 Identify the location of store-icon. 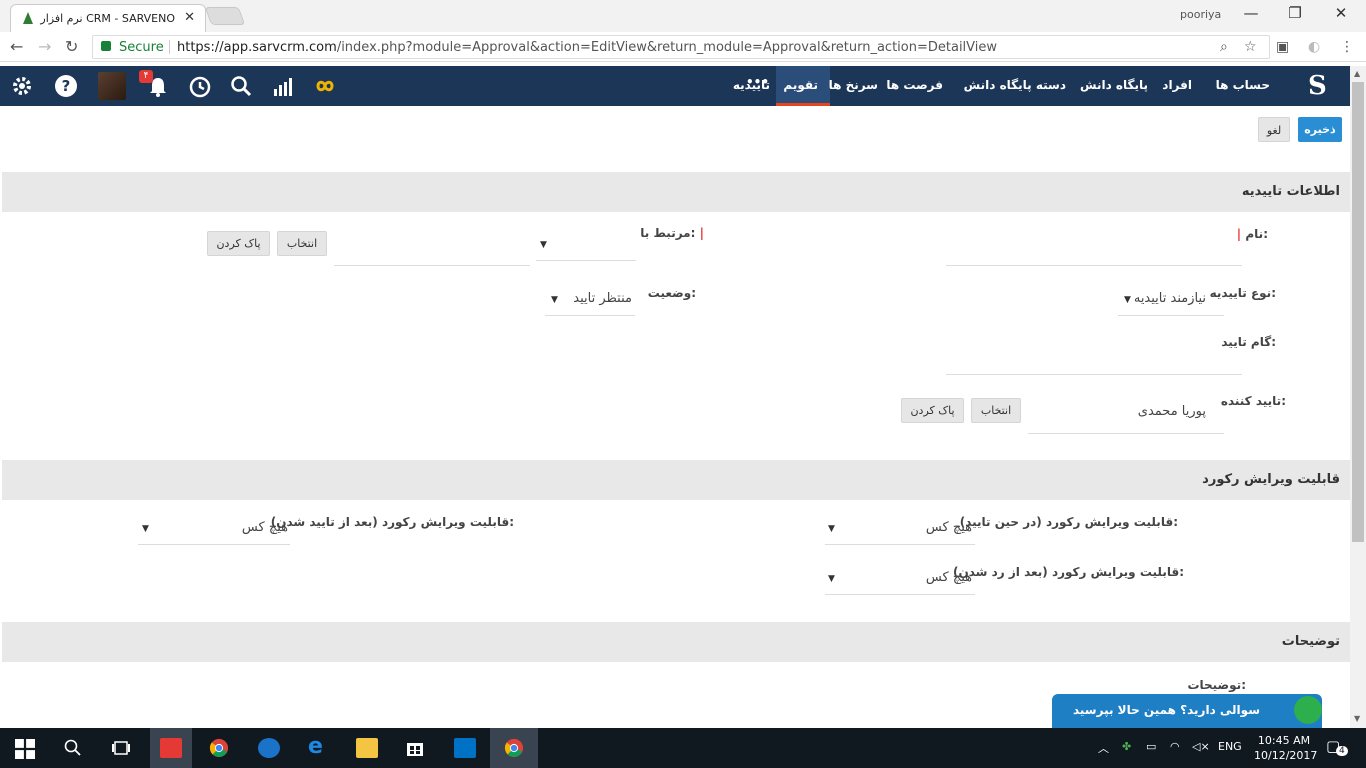
(415, 748).